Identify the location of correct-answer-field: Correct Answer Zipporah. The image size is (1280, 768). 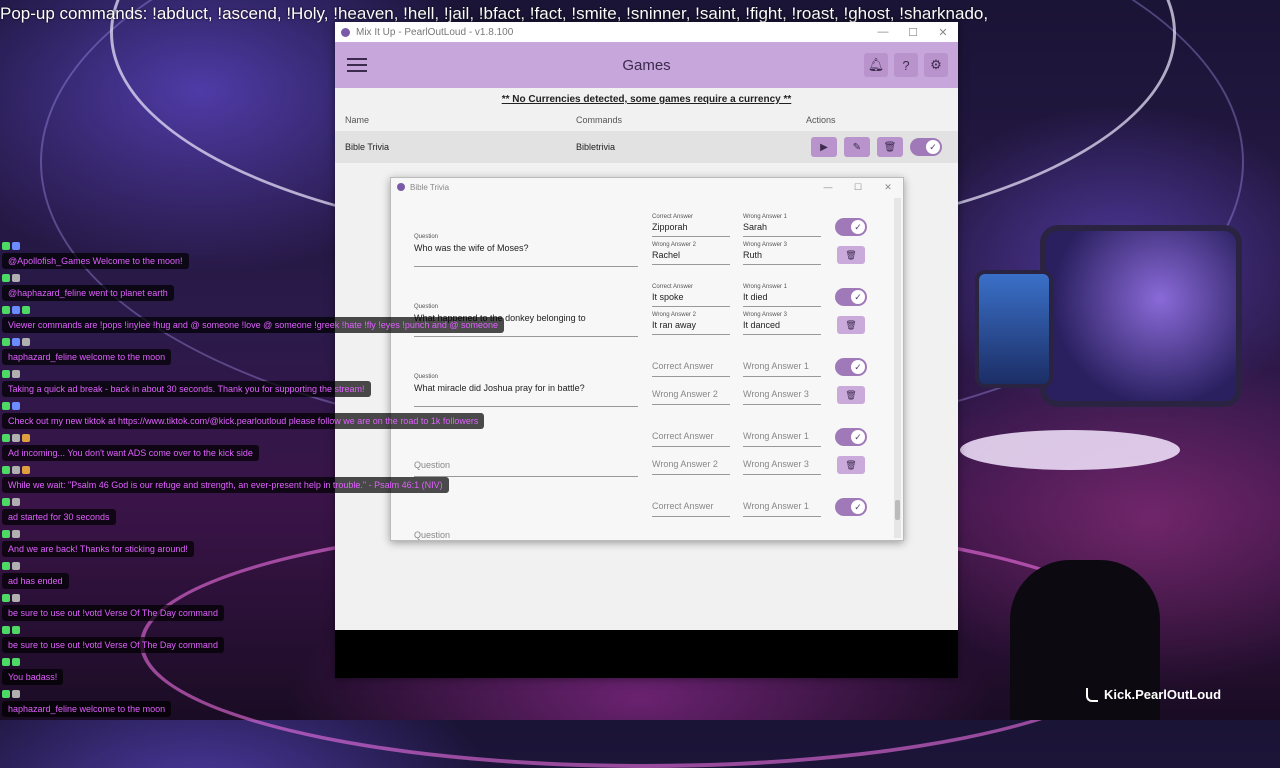
(691, 225).